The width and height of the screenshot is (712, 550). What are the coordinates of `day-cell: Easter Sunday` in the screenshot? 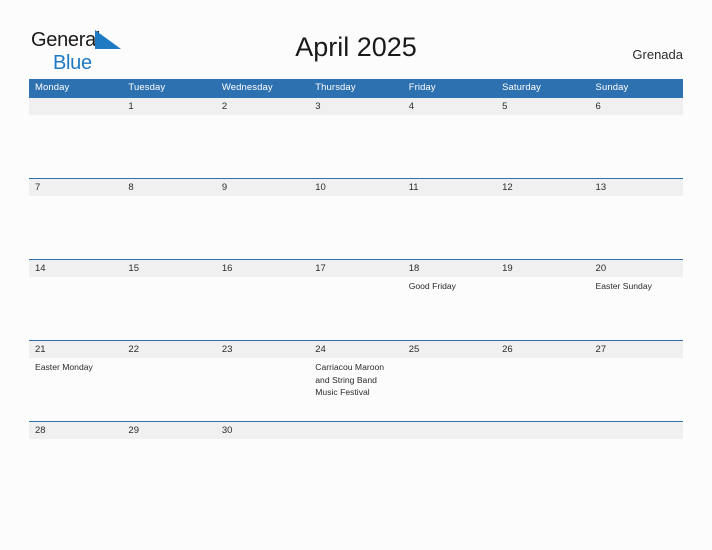 It's located at (636, 308).